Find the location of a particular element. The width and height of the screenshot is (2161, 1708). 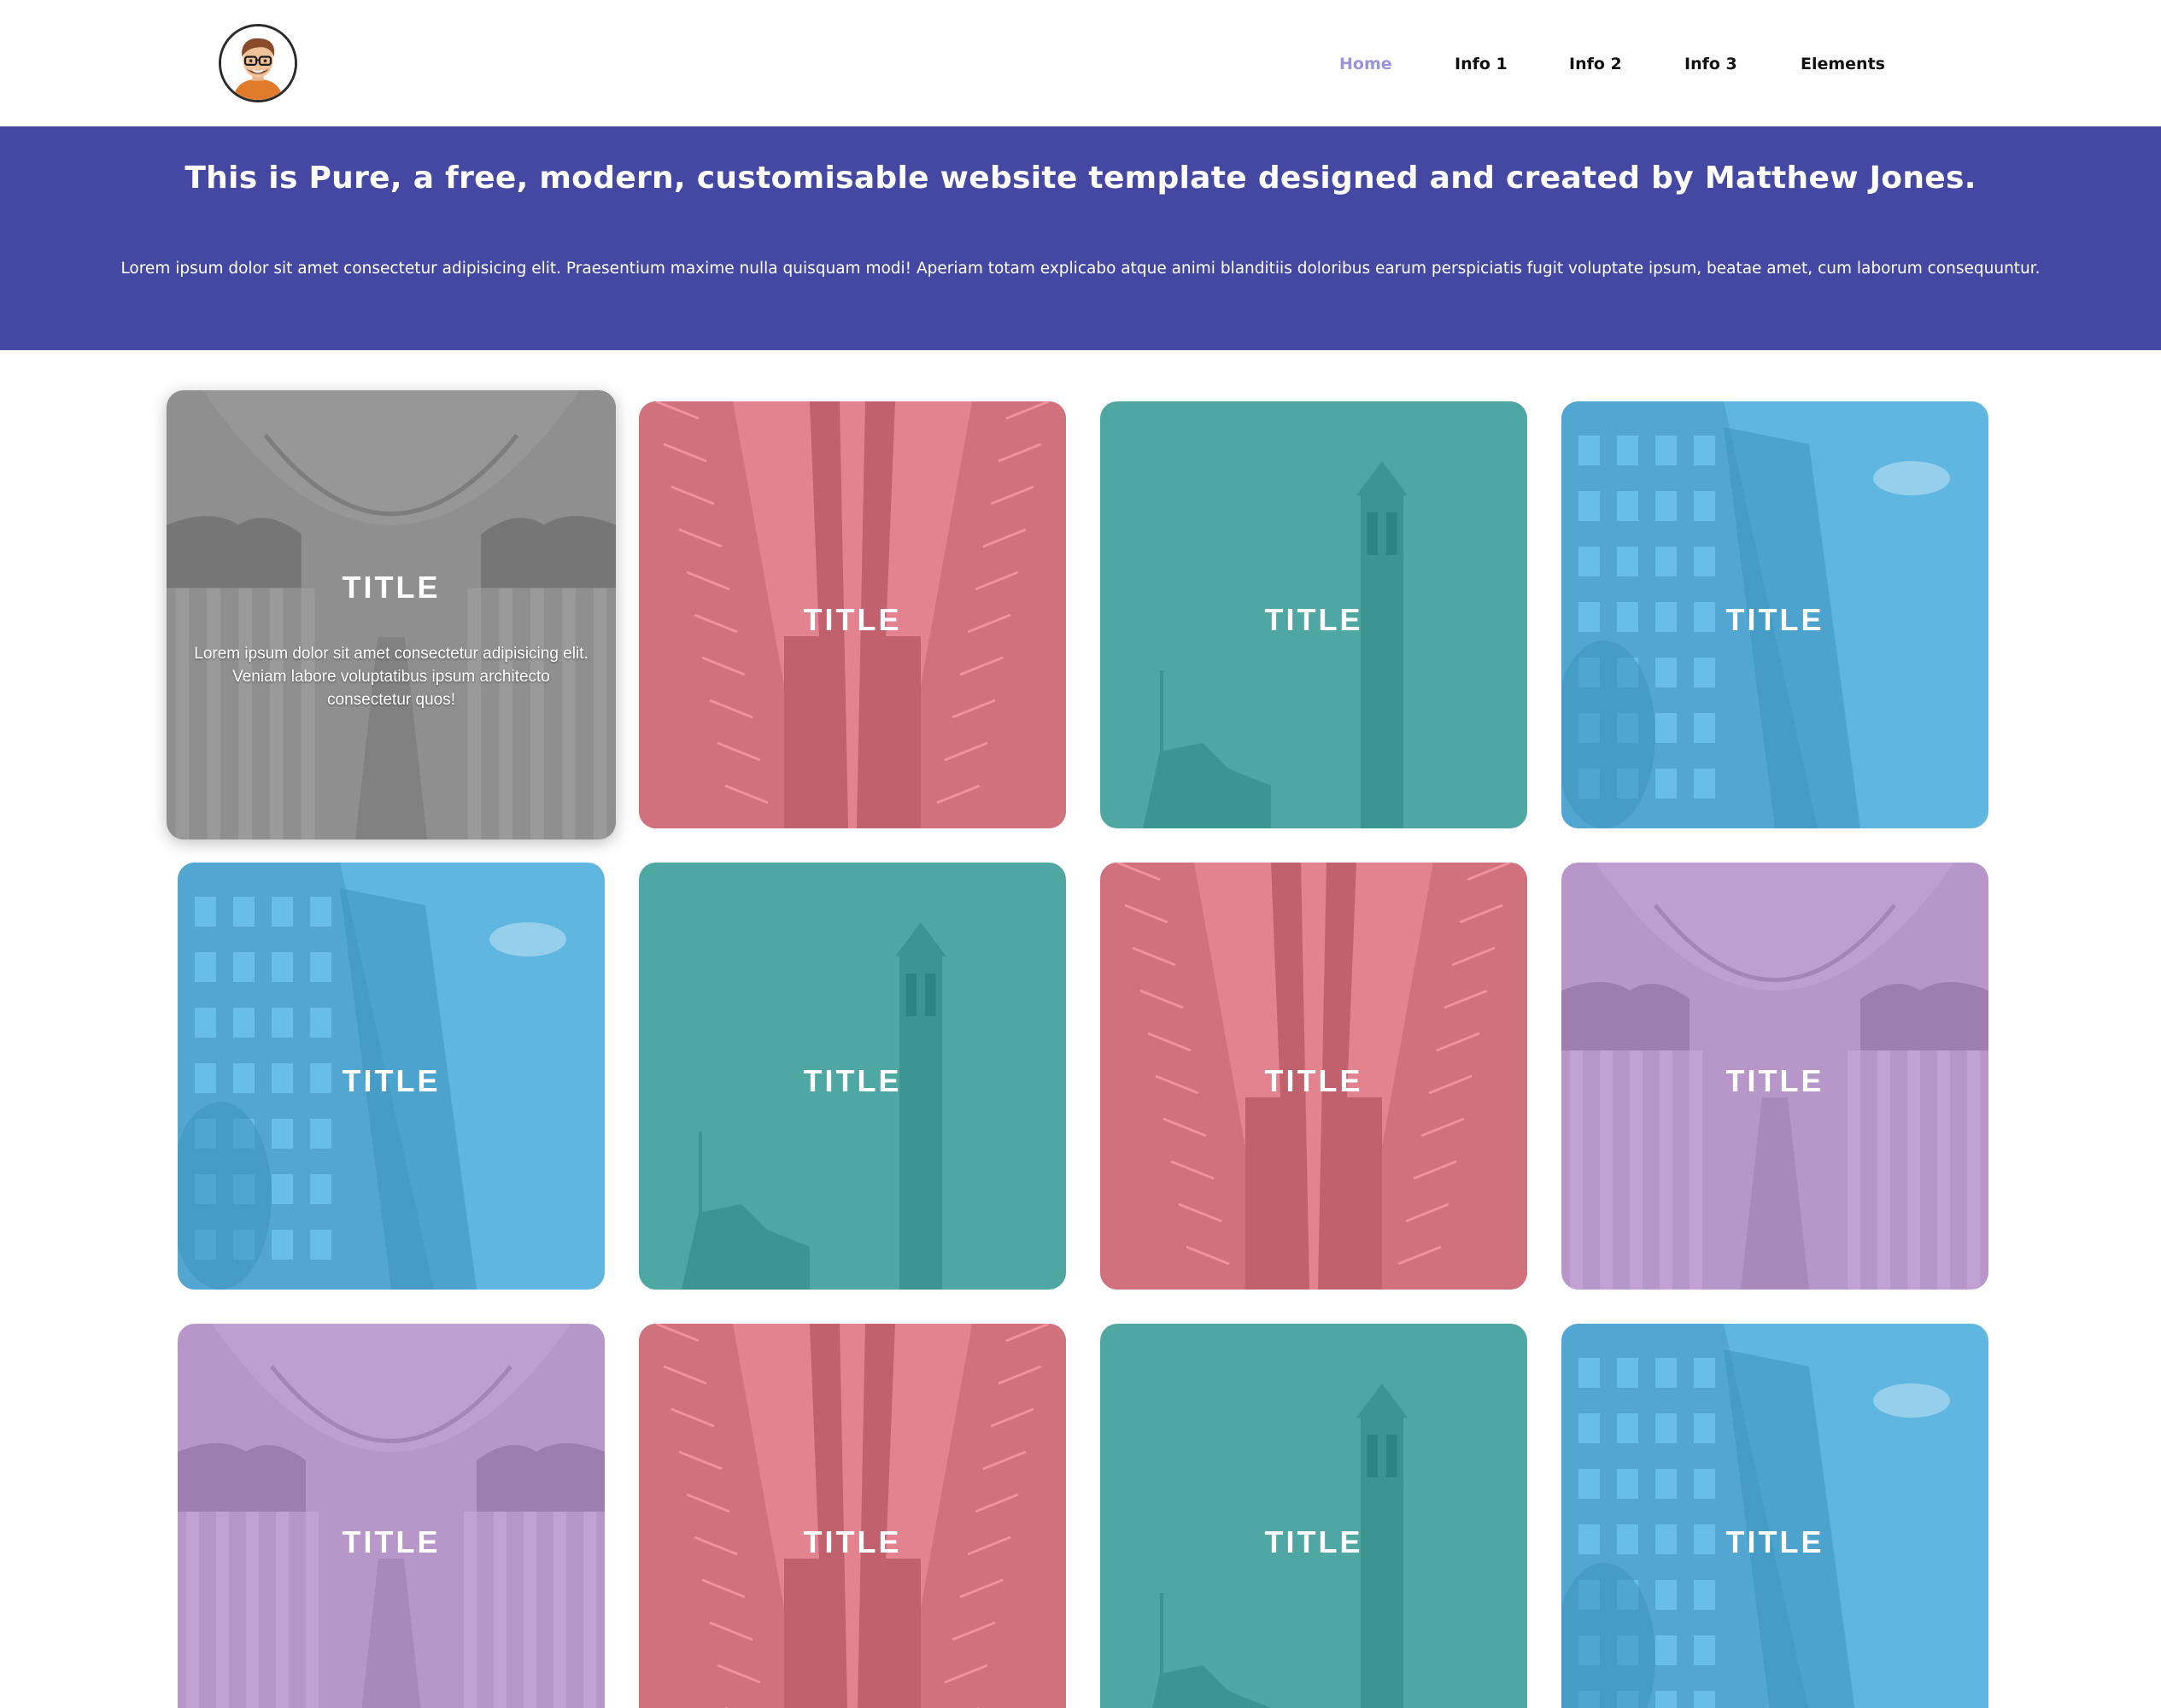

tile-10: TITLE is located at coordinates (852, 1516).